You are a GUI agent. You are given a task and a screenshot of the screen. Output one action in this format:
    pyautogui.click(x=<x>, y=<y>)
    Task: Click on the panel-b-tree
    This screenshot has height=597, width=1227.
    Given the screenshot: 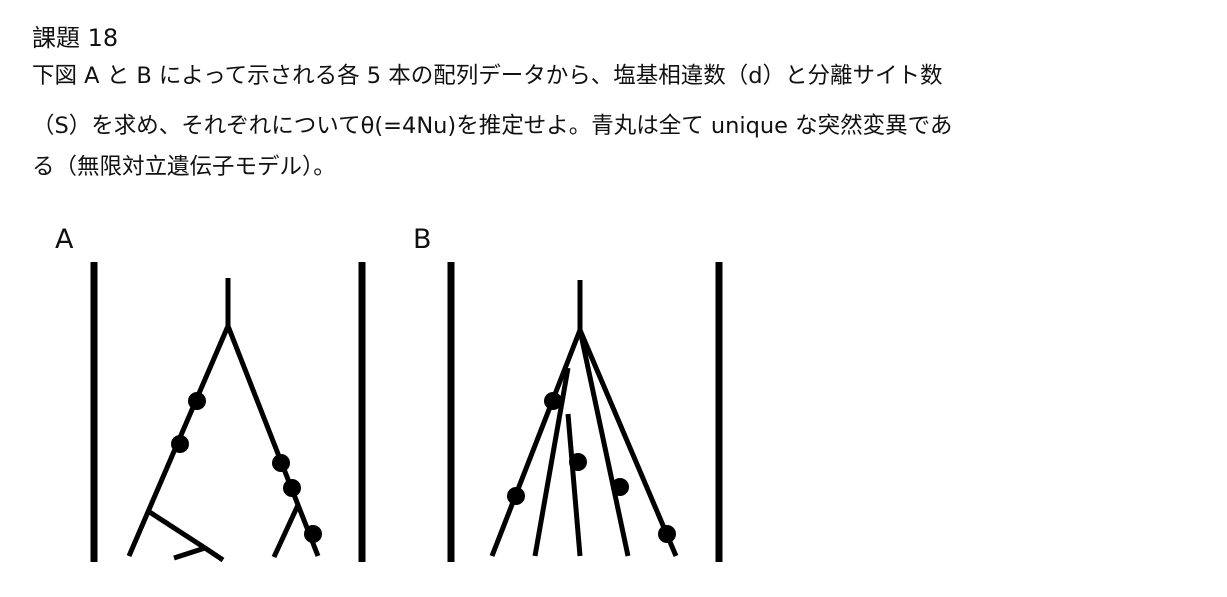 What is the action you would take?
    pyautogui.click(x=585, y=412)
    